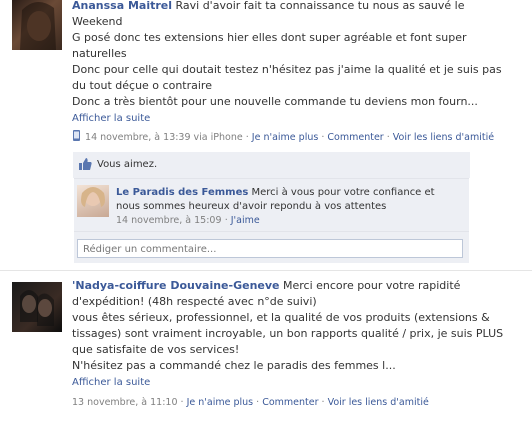 This screenshot has height=422, width=532. Describe the element at coordinates (122, 6) in the screenshot. I see `post-author-link: Ananssa Maitrel` at that location.